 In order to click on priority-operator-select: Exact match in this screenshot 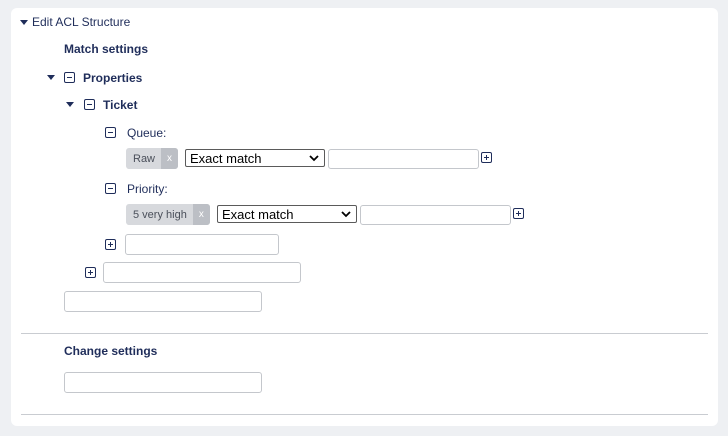, I will do `click(287, 214)`.